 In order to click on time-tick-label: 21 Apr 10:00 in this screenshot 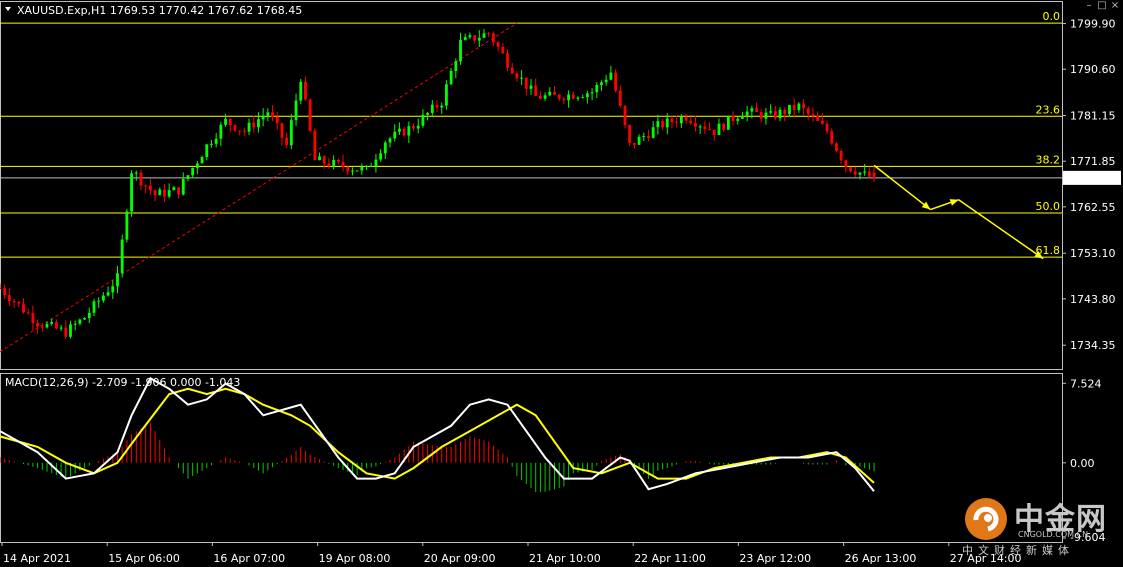, I will do `click(565, 558)`.